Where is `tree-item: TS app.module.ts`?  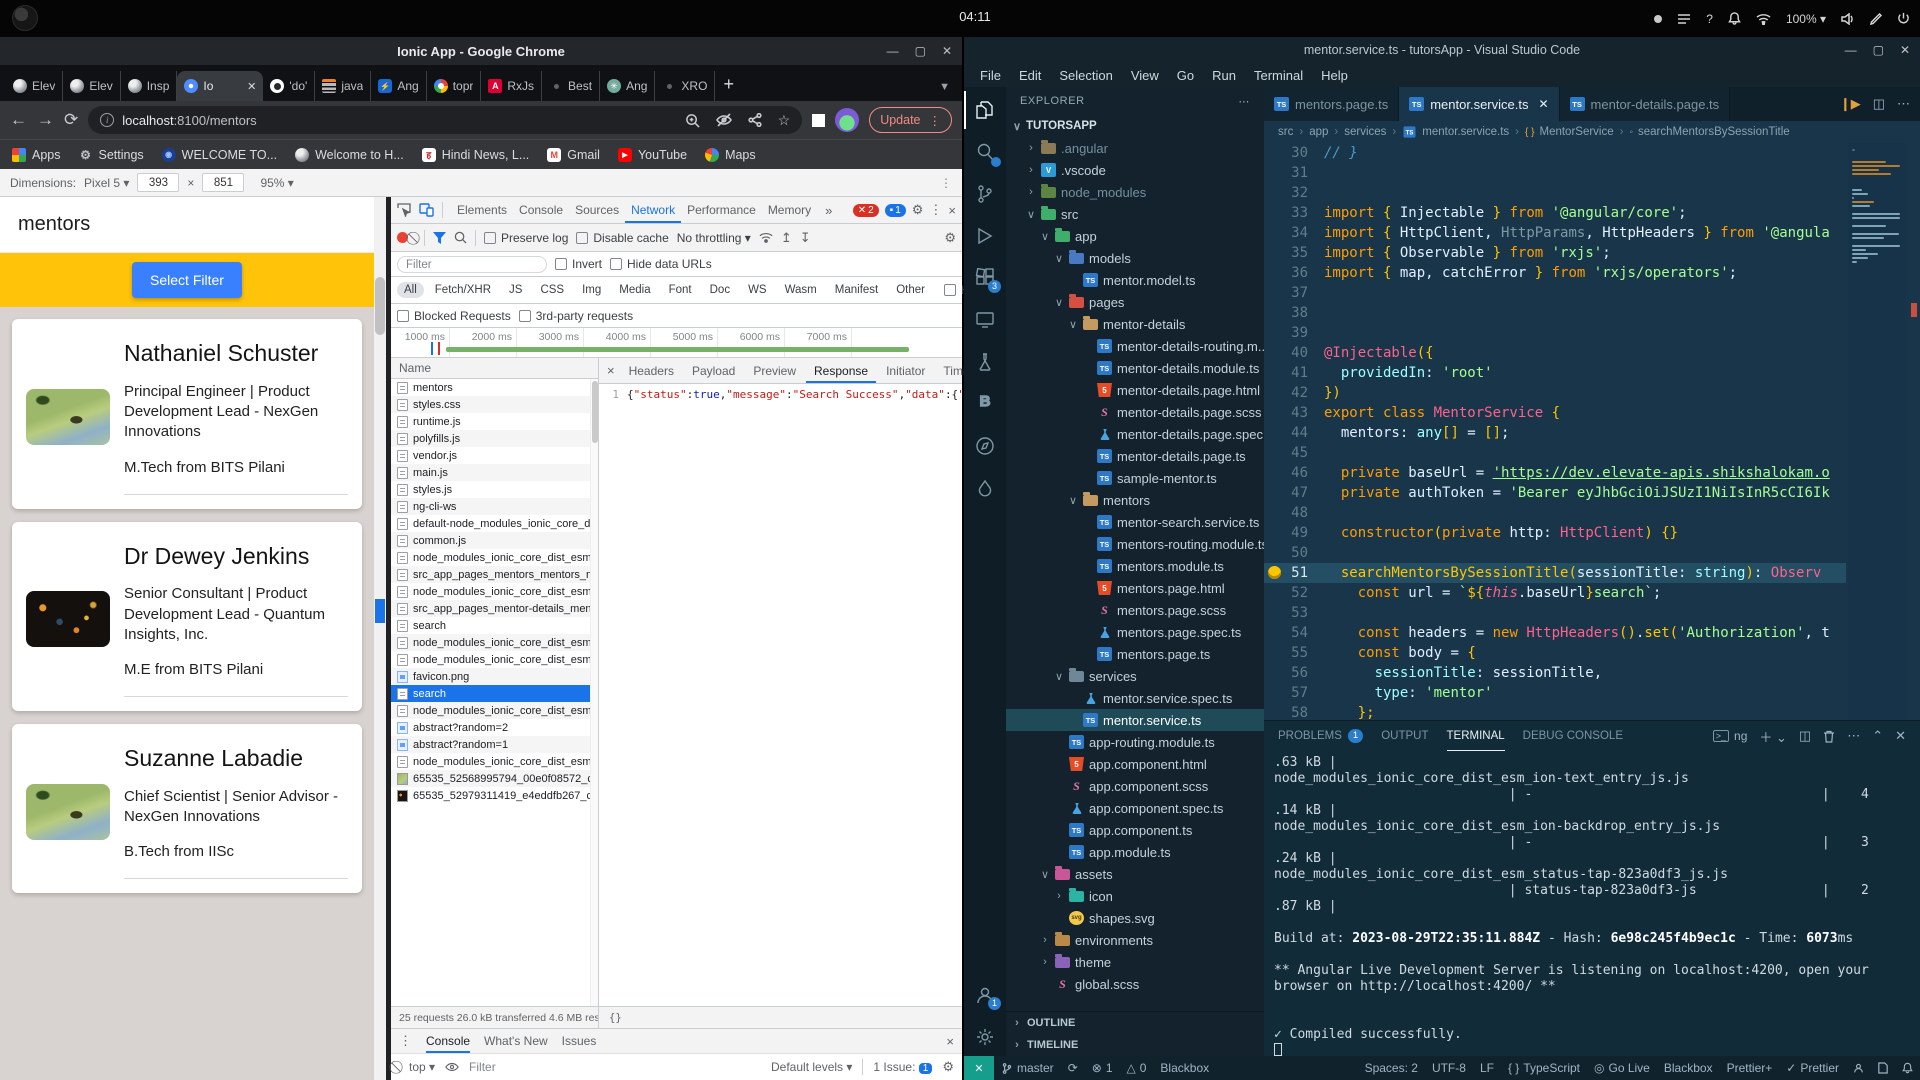
tree-item: TS app.module.ts is located at coordinates (1135, 852).